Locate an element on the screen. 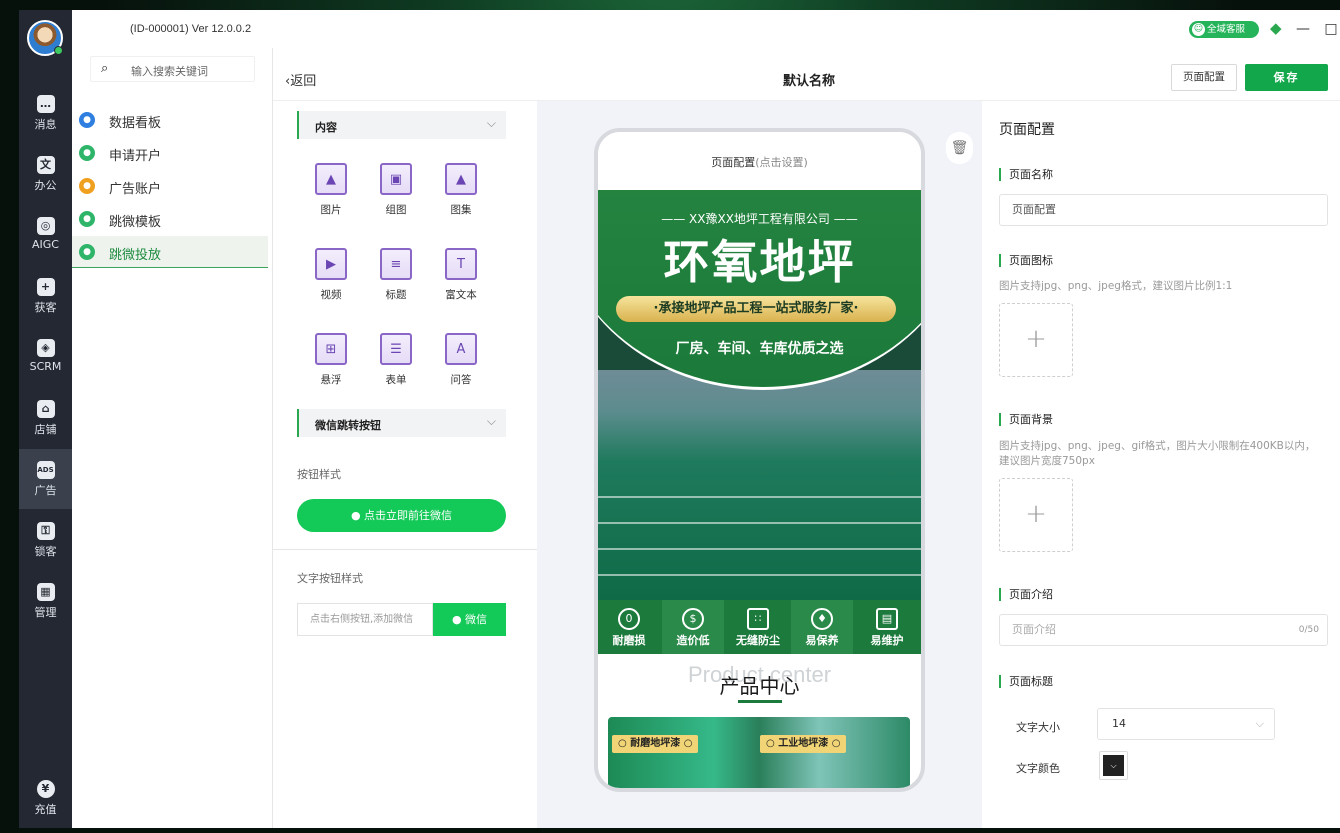 This screenshot has width=1340, height=833. video-icon: ▶ is located at coordinates (331, 264).